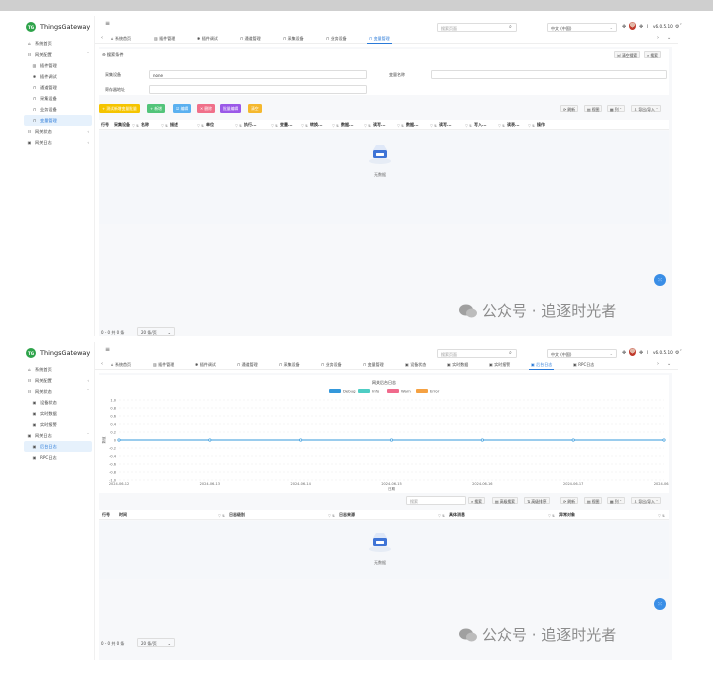 The image size is (713, 673). What do you see at coordinates (250, 39) in the screenshot?
I see `tab: ⊓ 通道管理` at bounding box center [250, 39].